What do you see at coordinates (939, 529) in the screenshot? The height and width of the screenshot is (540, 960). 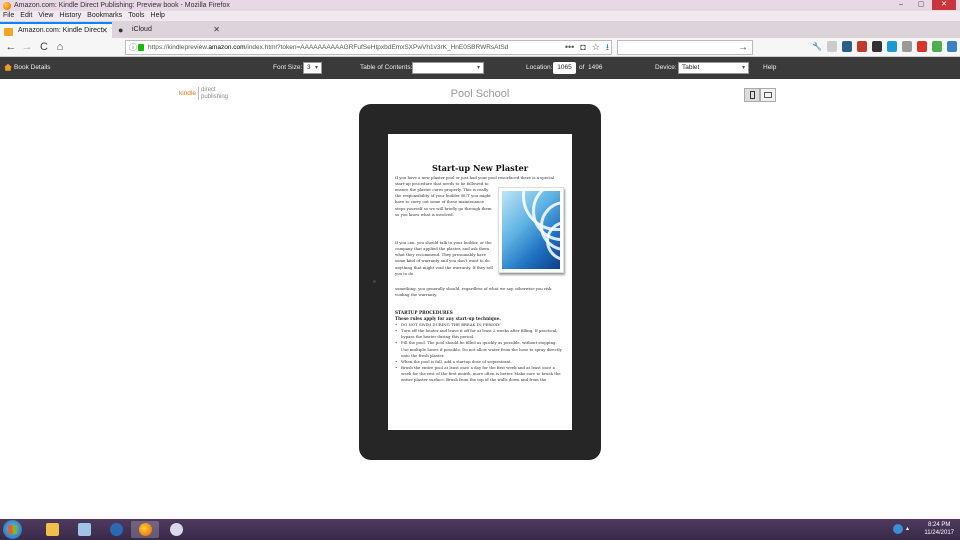 I see `system-clock: 8:24 PM 11/24/2017` at bounding box center [939, 529].